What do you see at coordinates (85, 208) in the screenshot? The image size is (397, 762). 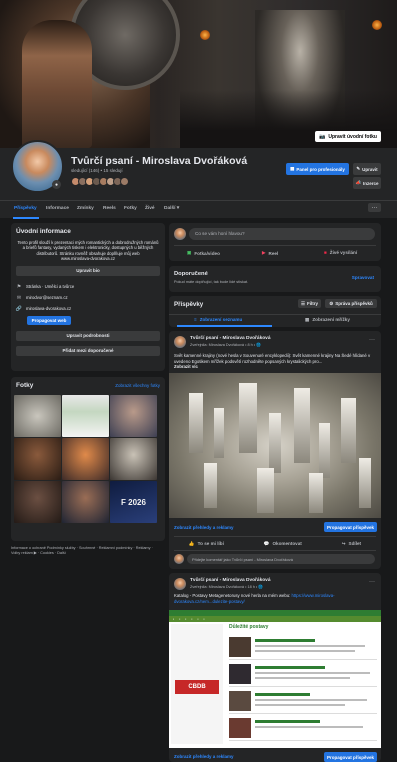 I see `tab-mentions: Zmínky` at bounding box center [85, 208].